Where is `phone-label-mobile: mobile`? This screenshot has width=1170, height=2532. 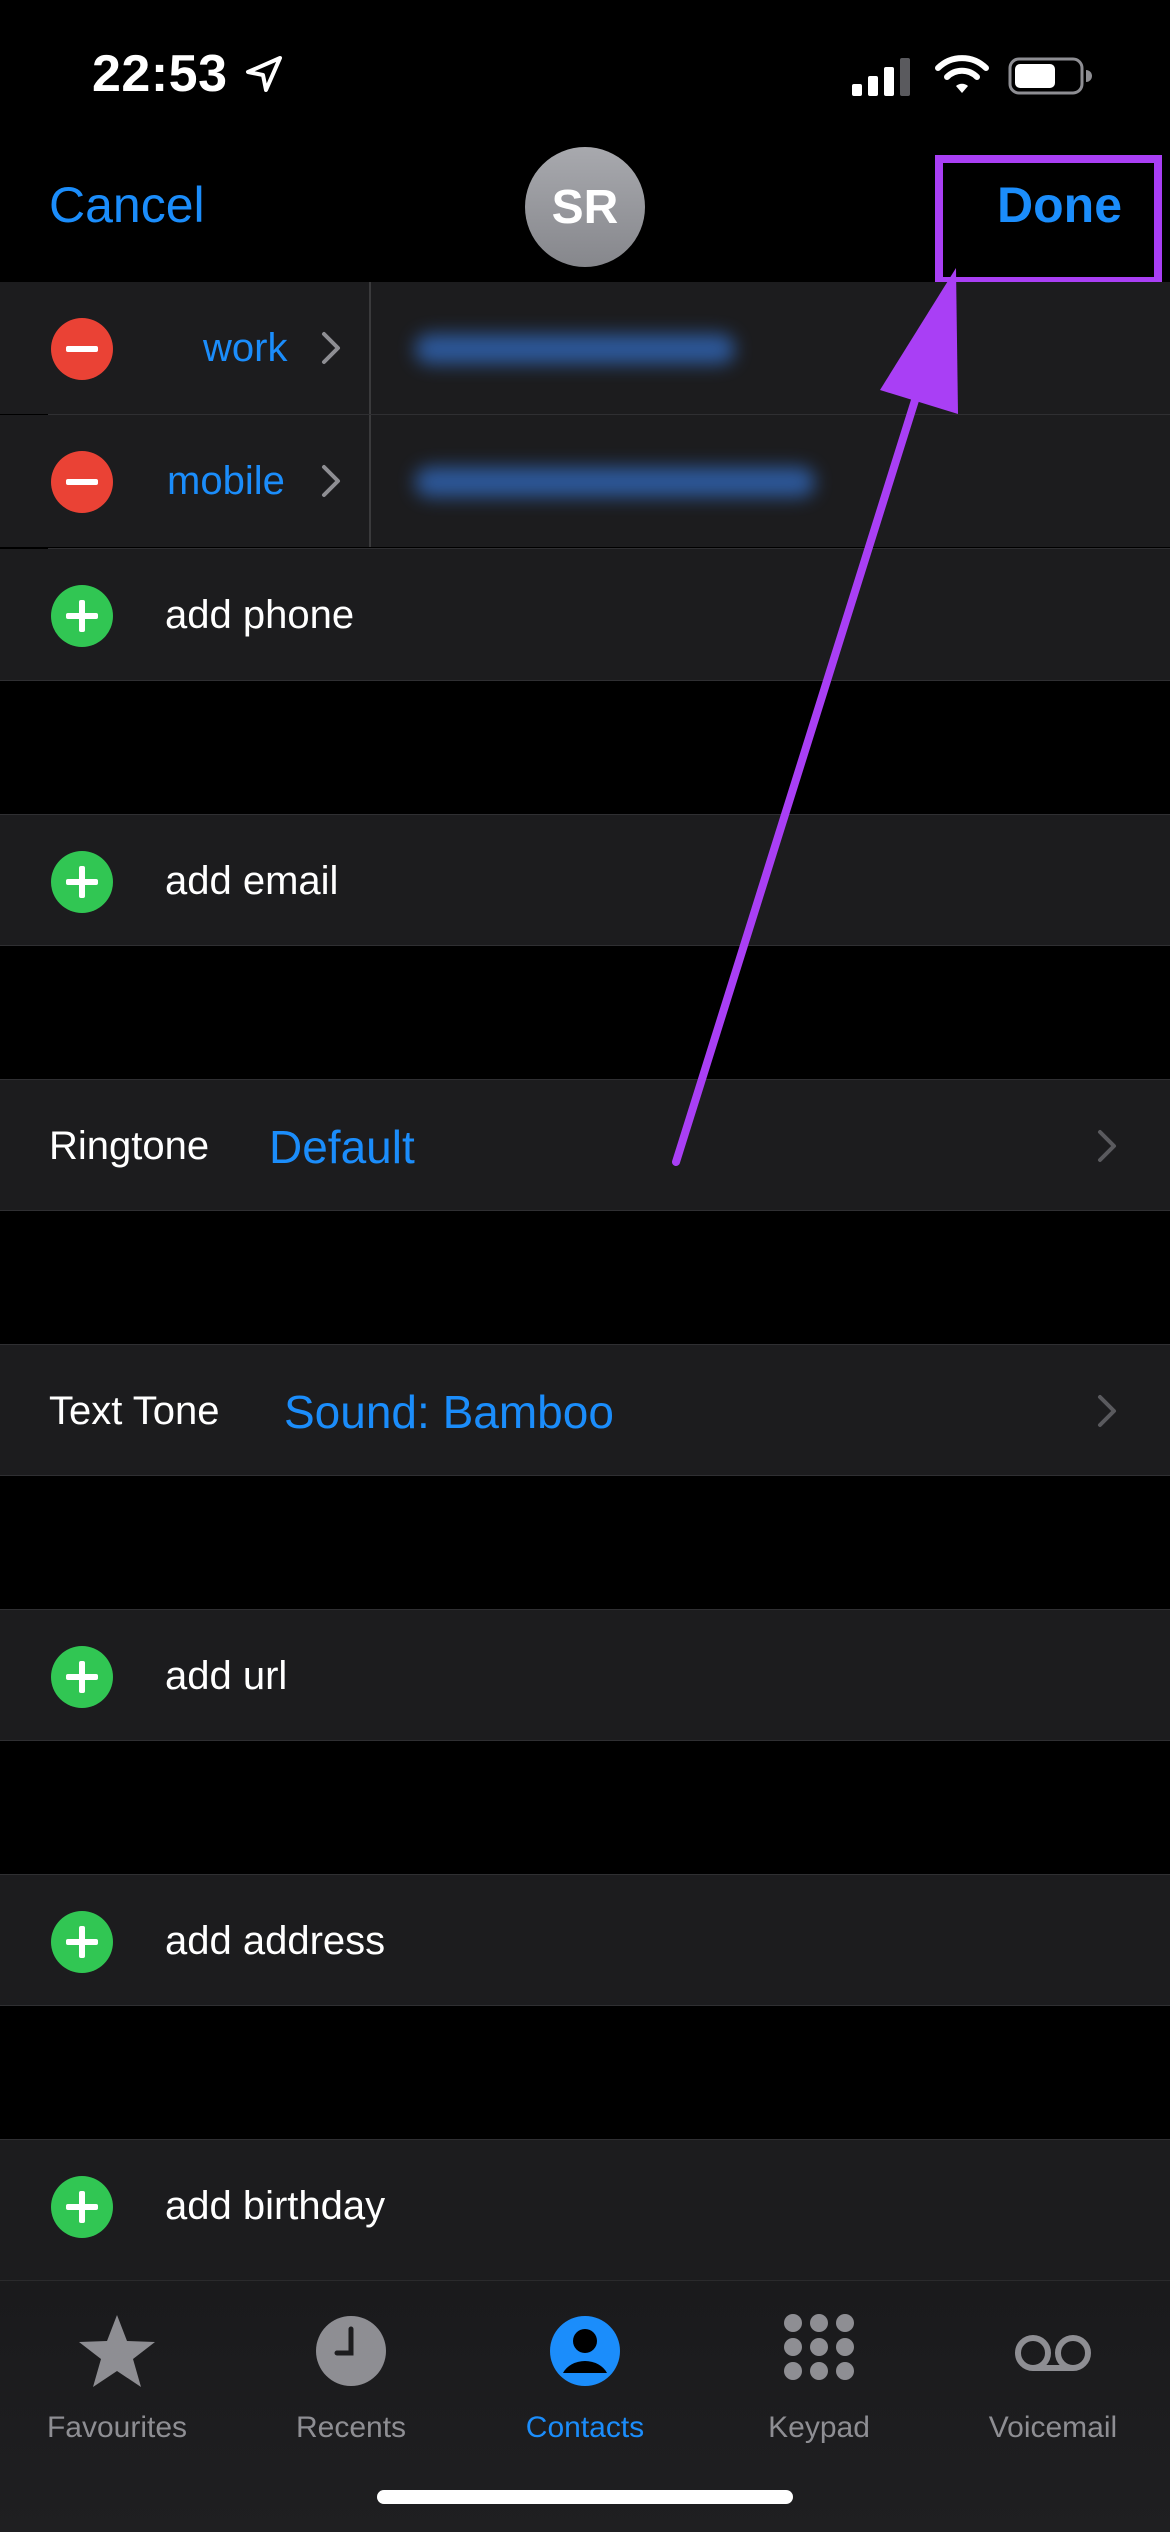
phone-label-mobile: mobile is located at coordinates (226, 481).